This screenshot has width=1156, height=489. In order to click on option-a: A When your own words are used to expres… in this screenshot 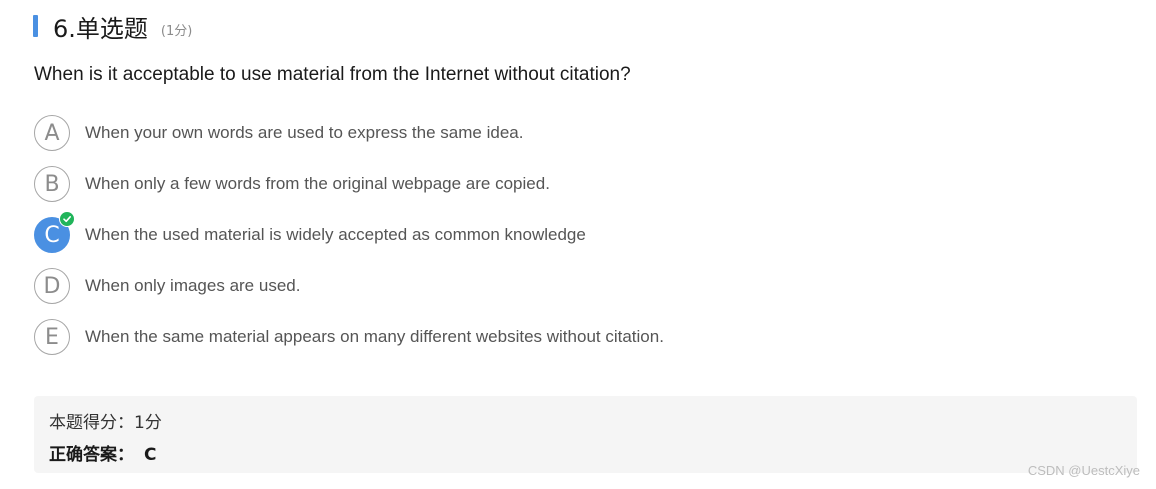, I will do `click(349, 133)`.